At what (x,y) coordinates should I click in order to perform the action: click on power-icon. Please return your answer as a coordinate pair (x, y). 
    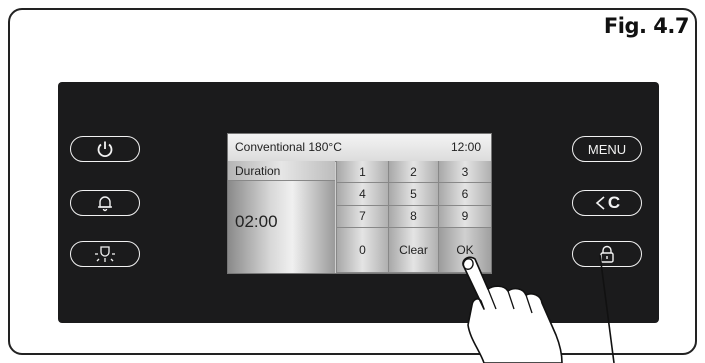
    Looking at the image, I should click on (105, 149).